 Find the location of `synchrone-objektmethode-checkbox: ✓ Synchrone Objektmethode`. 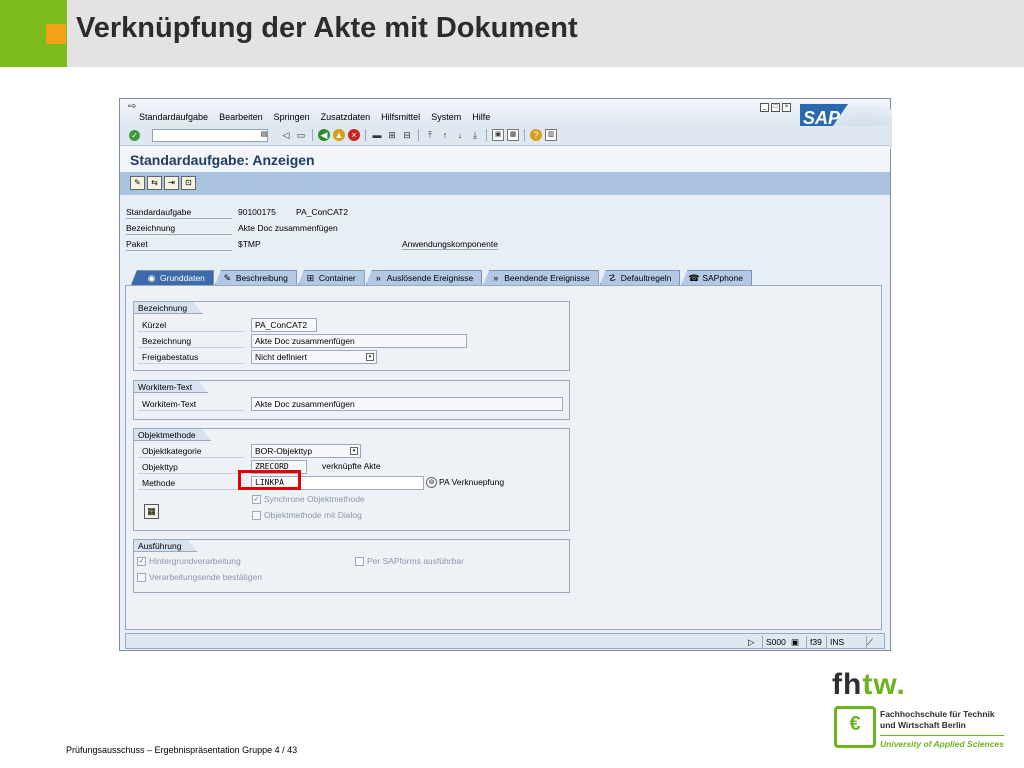

synchrone-objektmethode-checkbox: ✓ Synchrone Objektmethode is located at coordinates (308, 499).